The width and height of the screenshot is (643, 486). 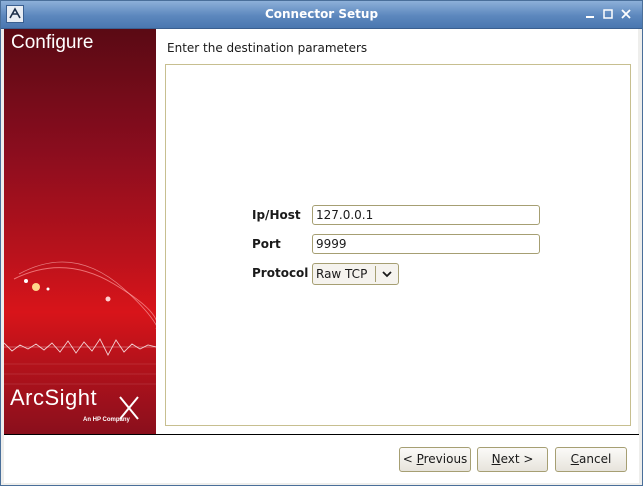 What do you see at coordinates (590, 14) in the screenshot?
I see `minimize-icon` at bounding box center [590, 14].